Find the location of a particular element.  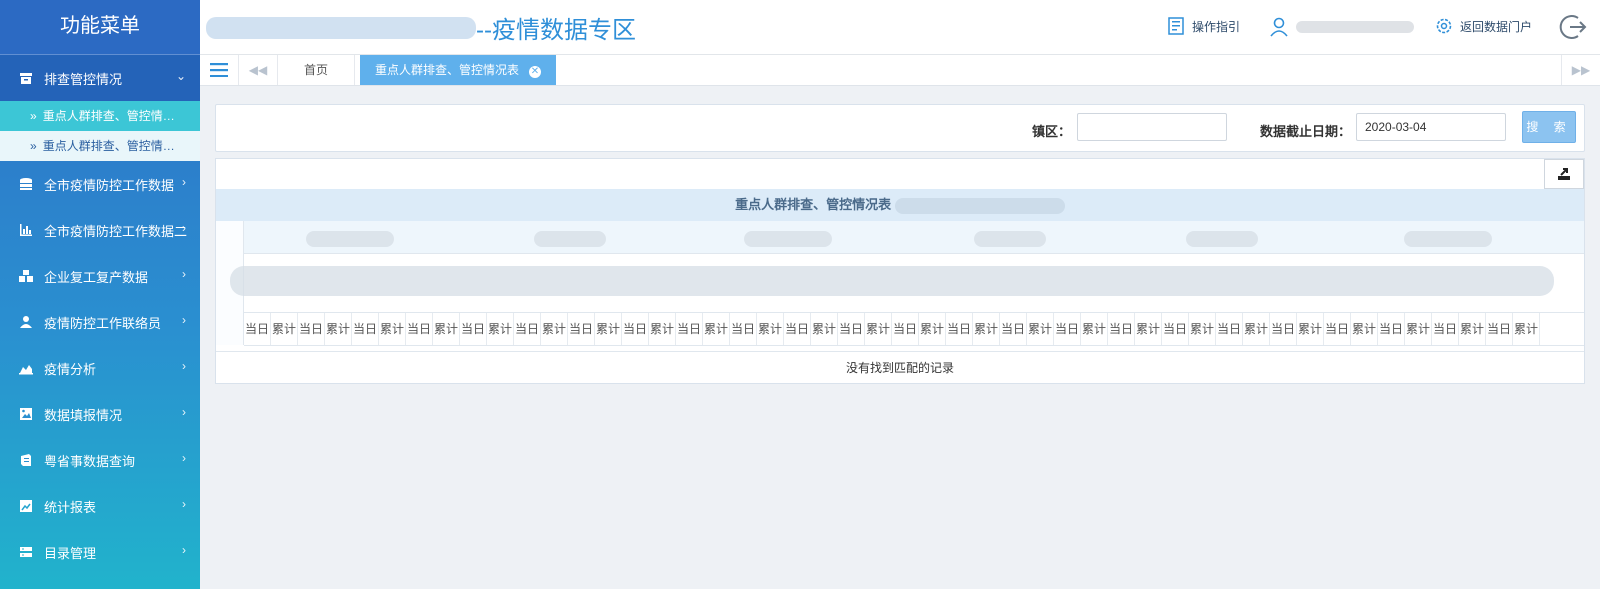

sidebar-title: 功能菜单 is located at coordinates (100, 27).